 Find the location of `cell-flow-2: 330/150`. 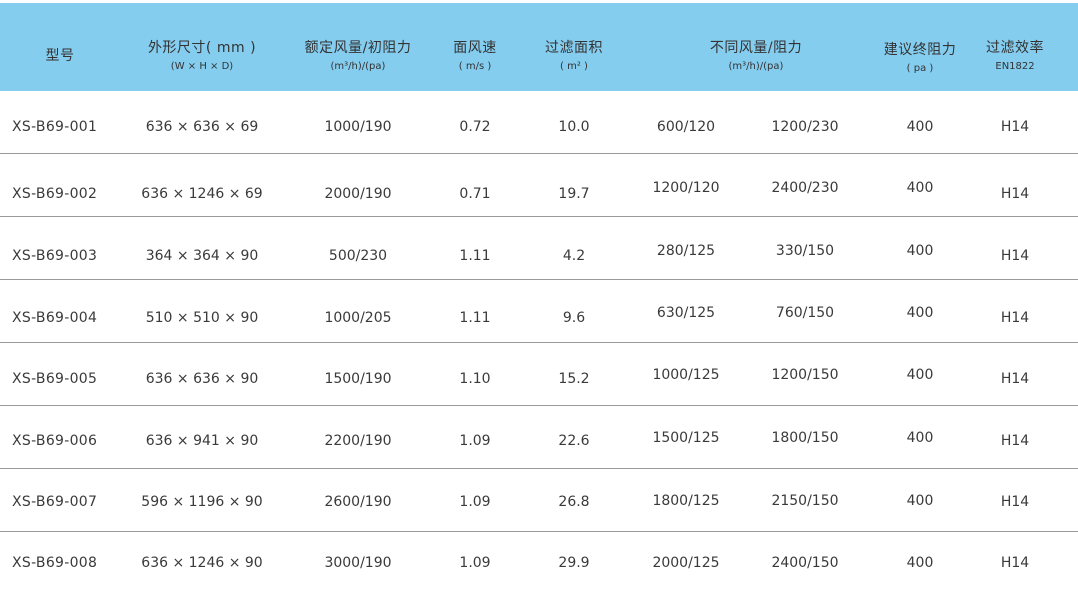

cell-flow-2: 330/150 is located at coordinates (805, 251).